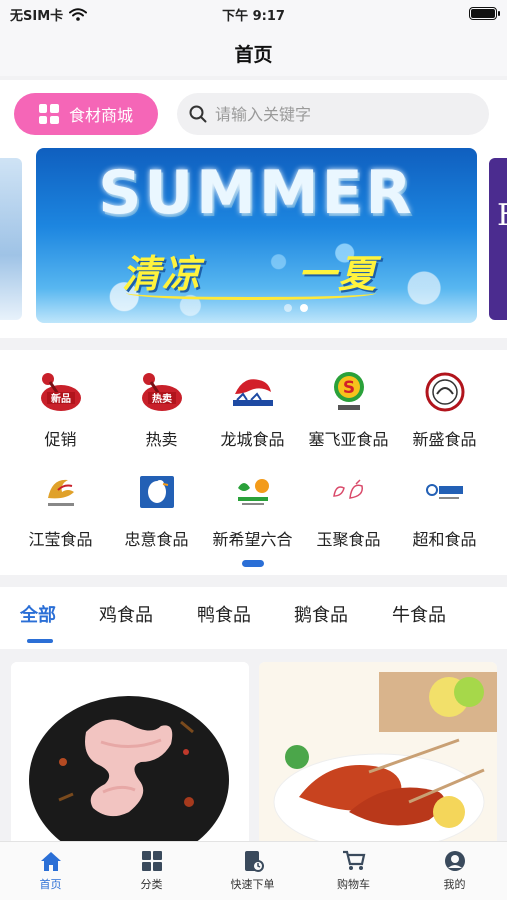 The height and width of the screenshot is (900, 507). Describe the element at coordinates (348, 439) in the screenshot. I see `brand-label: 塞飞亚食品` at that location.